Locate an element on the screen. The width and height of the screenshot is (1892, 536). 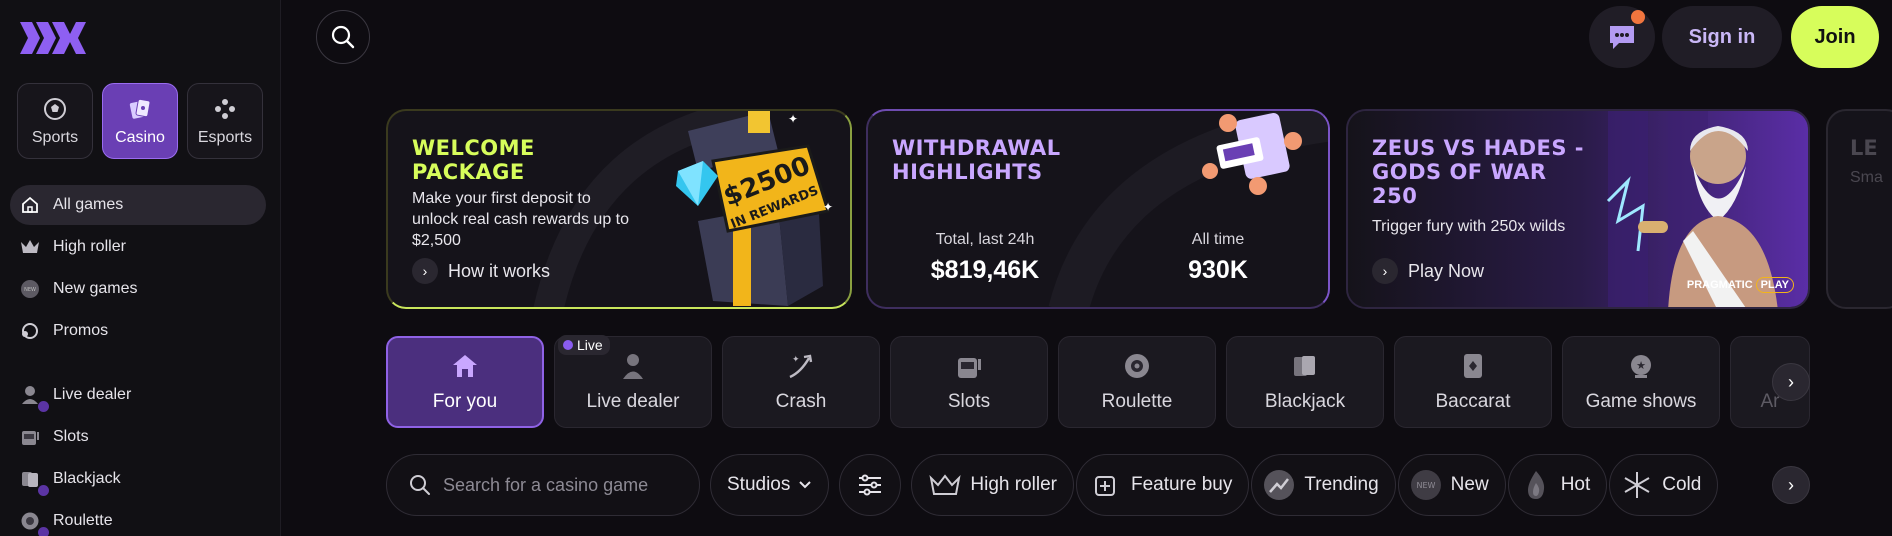
banner-desc-line: $2,500 is located at coordinates (436, 240).